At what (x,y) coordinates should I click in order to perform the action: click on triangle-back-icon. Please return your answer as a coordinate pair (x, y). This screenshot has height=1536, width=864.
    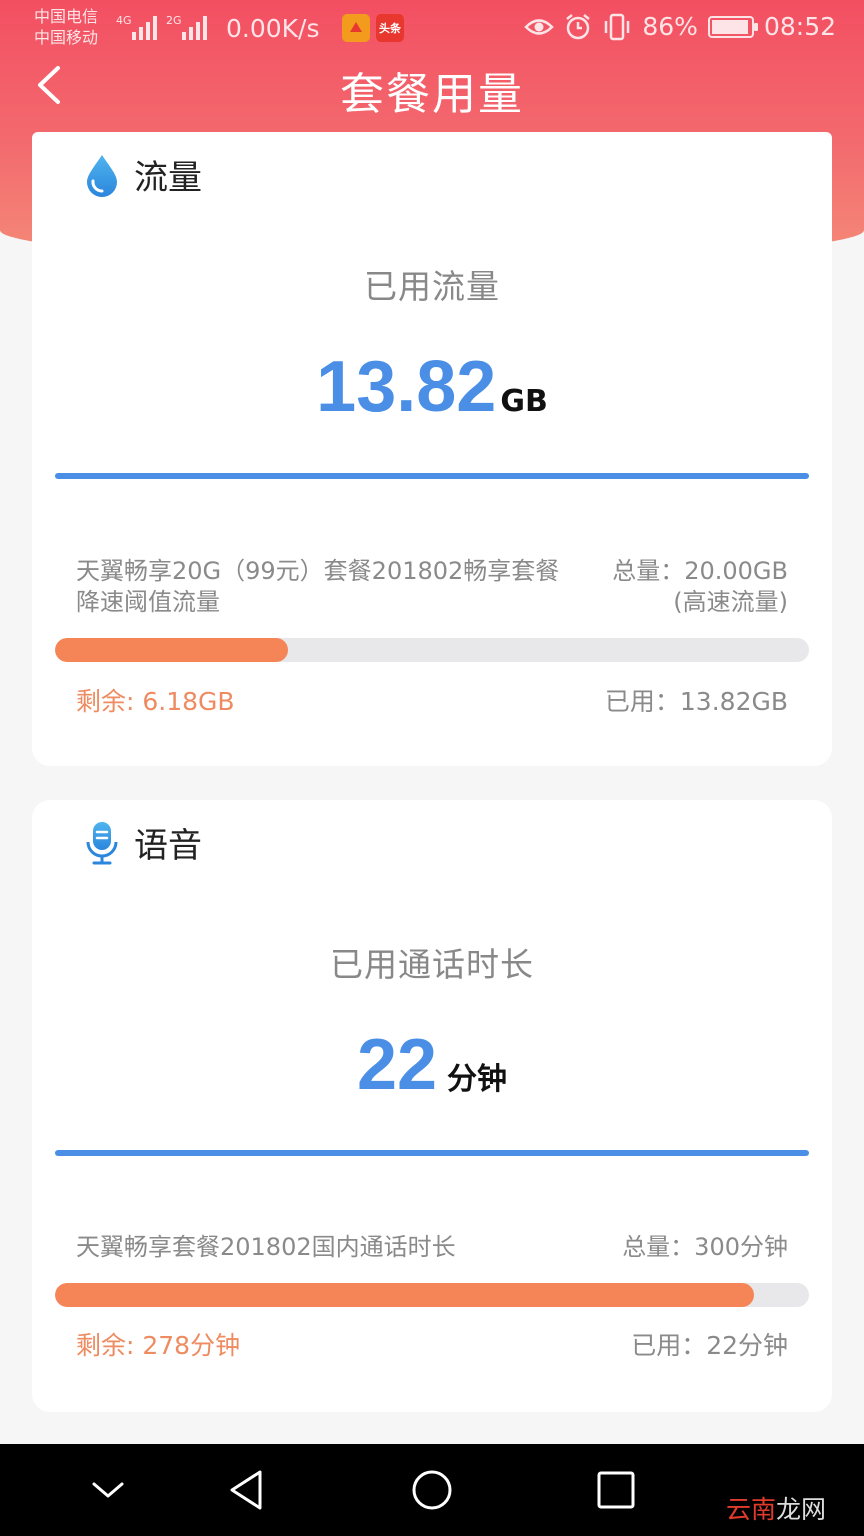
    Looking at the image, I should click on (246, 1490).